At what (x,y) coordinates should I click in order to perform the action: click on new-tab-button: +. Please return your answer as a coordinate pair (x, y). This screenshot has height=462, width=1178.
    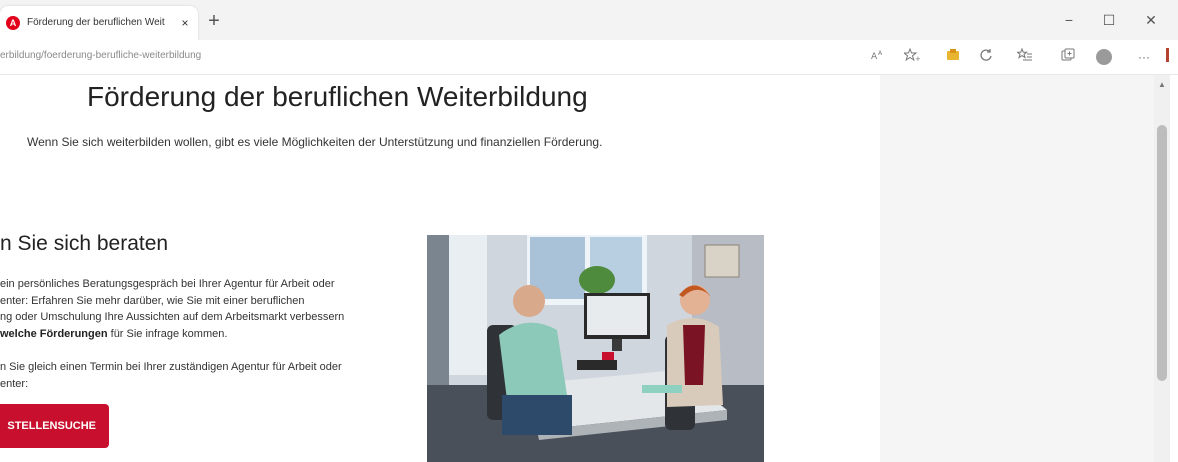
    Looking at the image, I should click on (214, 21).